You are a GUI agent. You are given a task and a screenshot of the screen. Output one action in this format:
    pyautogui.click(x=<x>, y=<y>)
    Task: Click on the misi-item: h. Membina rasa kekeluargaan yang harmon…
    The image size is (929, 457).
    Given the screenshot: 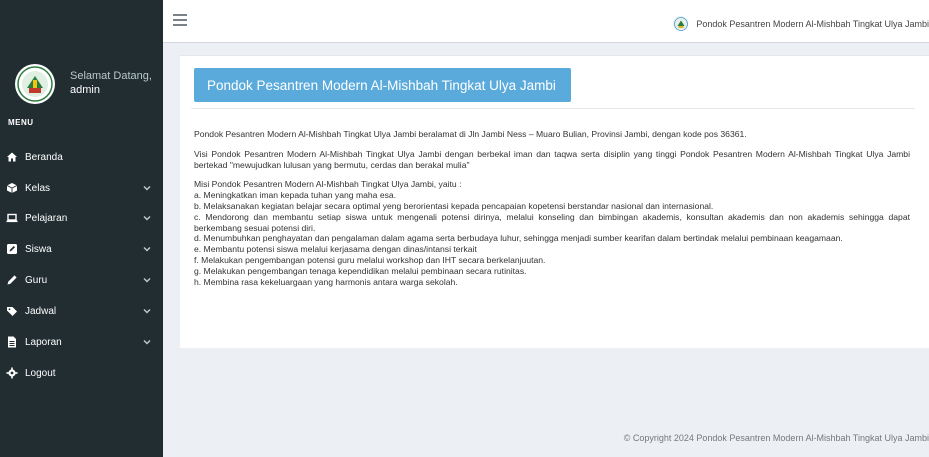 What is the action you would take?
    pyautogui.click(x=326, y=281)
    